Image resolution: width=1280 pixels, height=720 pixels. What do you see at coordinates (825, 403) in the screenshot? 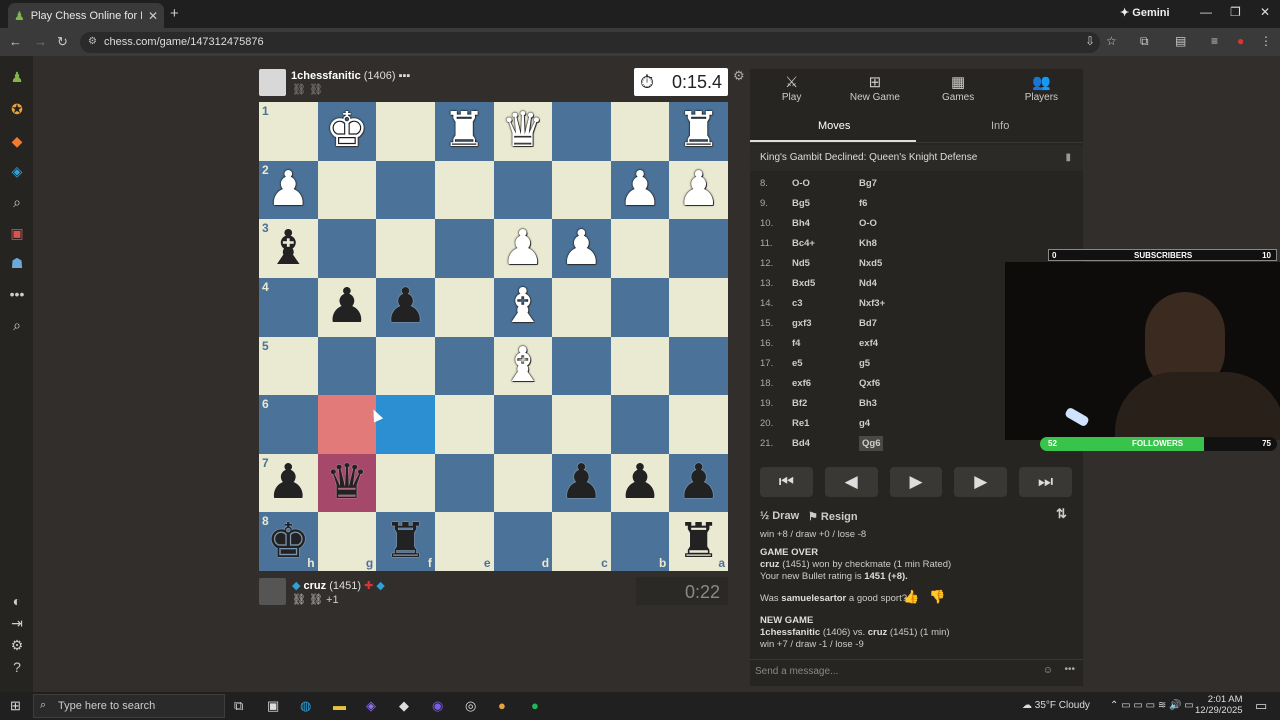
I see `white-move: Bf2` at bounding box center [825, 403].